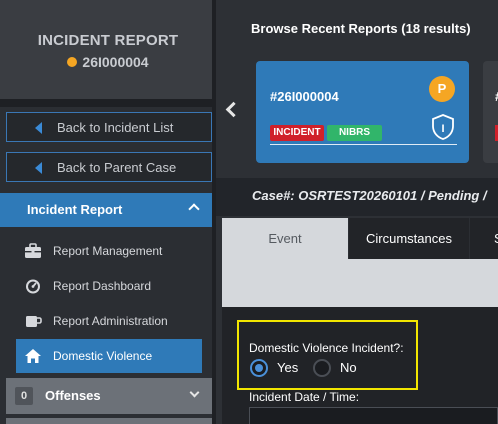 The width and height of the screenshot is (498, 424). I want to click on incident-date-time-field, so click(373, 415).